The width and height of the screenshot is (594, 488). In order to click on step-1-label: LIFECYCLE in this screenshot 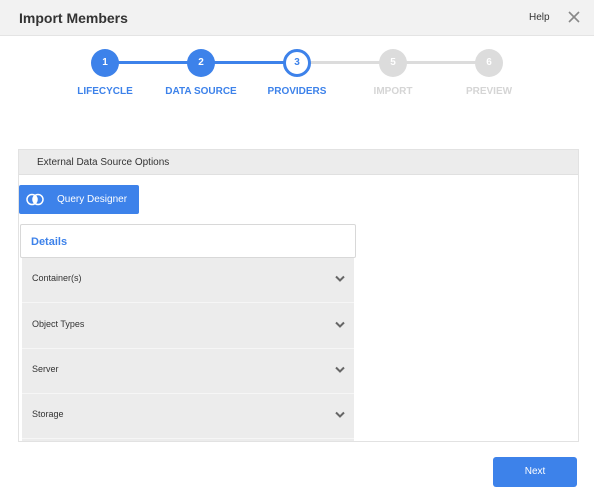, I will do `click(105, 91)`.